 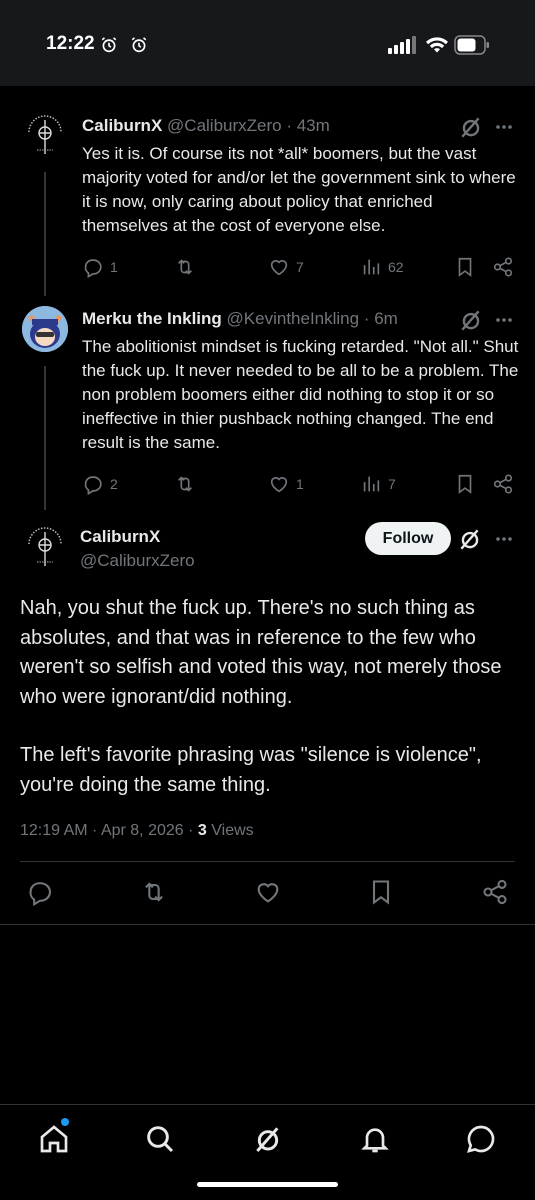 I want to click on home-indicator, so click(x=267, y=1184).